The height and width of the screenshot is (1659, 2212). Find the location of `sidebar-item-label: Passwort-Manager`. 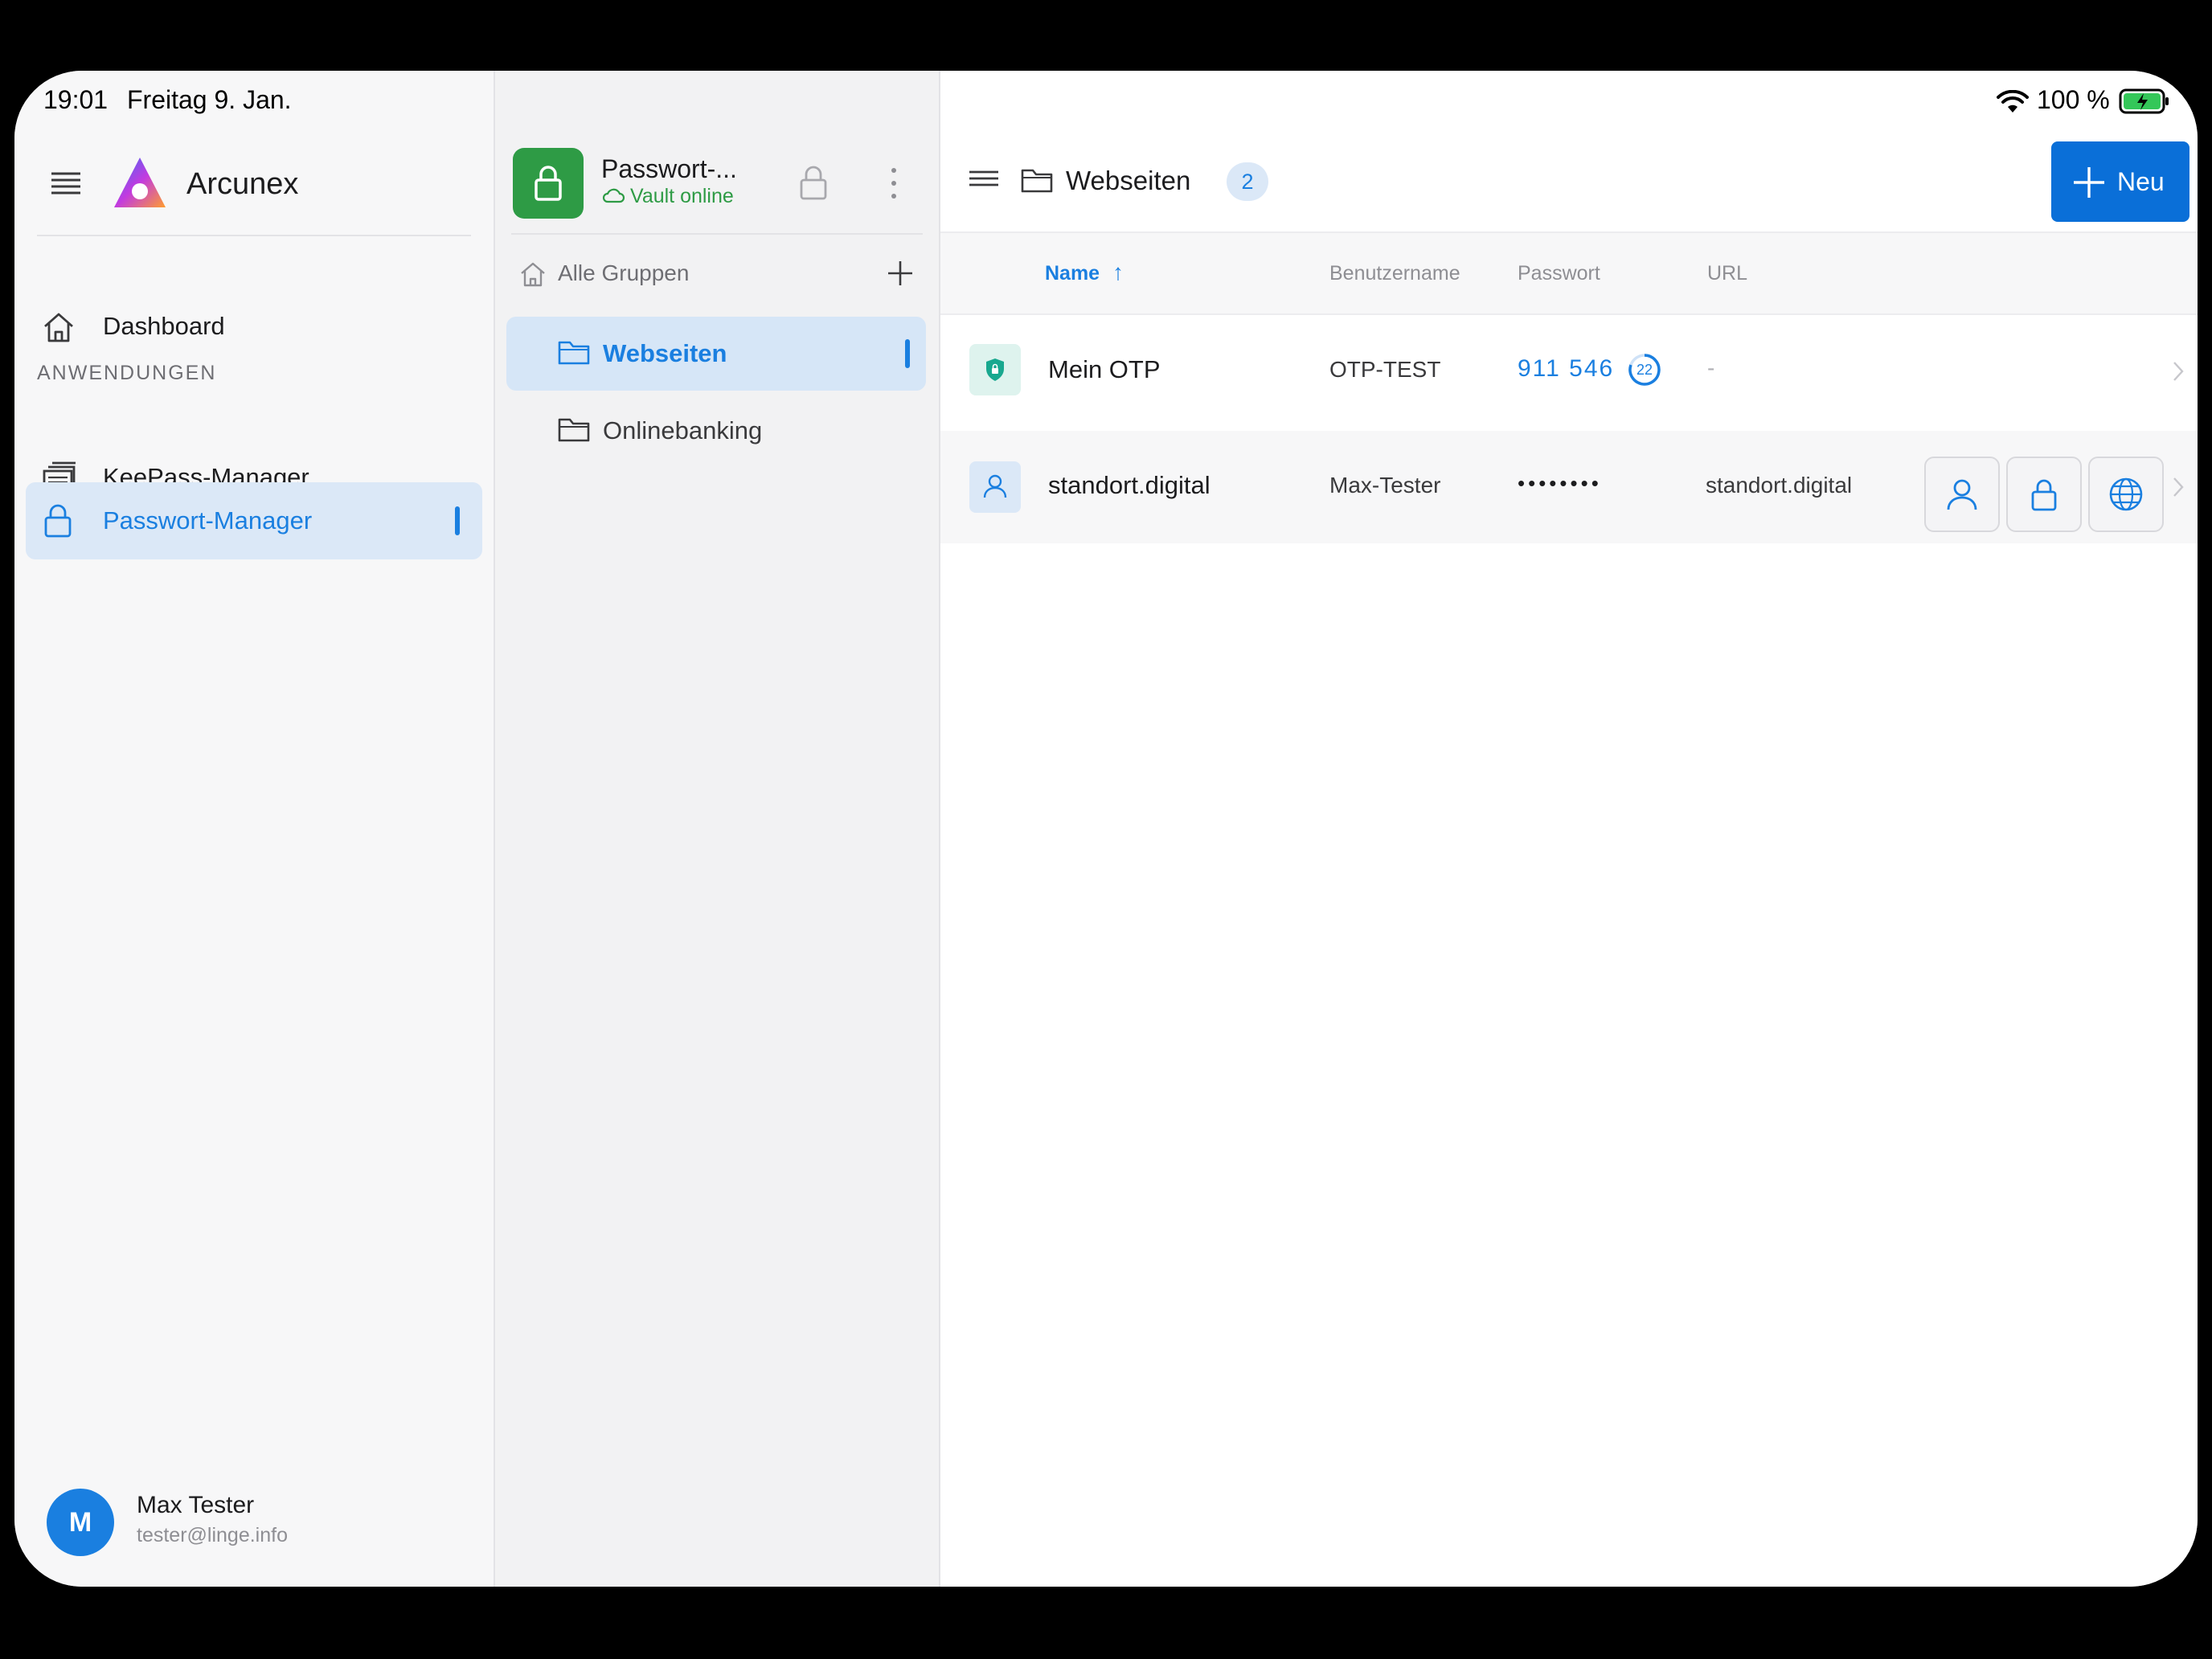

sidebar-item-label: Passwort-Manager is located at coordinates (208, 520).